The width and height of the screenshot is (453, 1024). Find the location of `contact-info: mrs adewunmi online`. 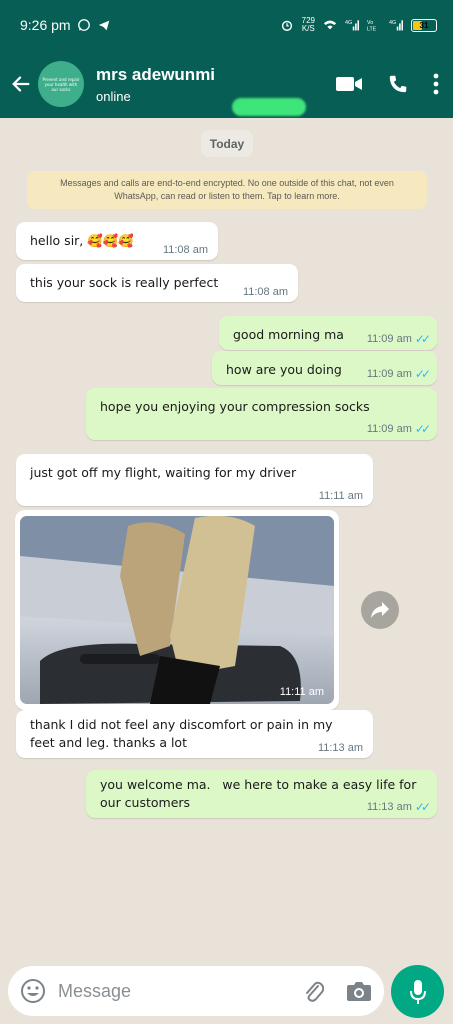

contact-info: mrs adewunmi online is located at coordinates (155, 84).